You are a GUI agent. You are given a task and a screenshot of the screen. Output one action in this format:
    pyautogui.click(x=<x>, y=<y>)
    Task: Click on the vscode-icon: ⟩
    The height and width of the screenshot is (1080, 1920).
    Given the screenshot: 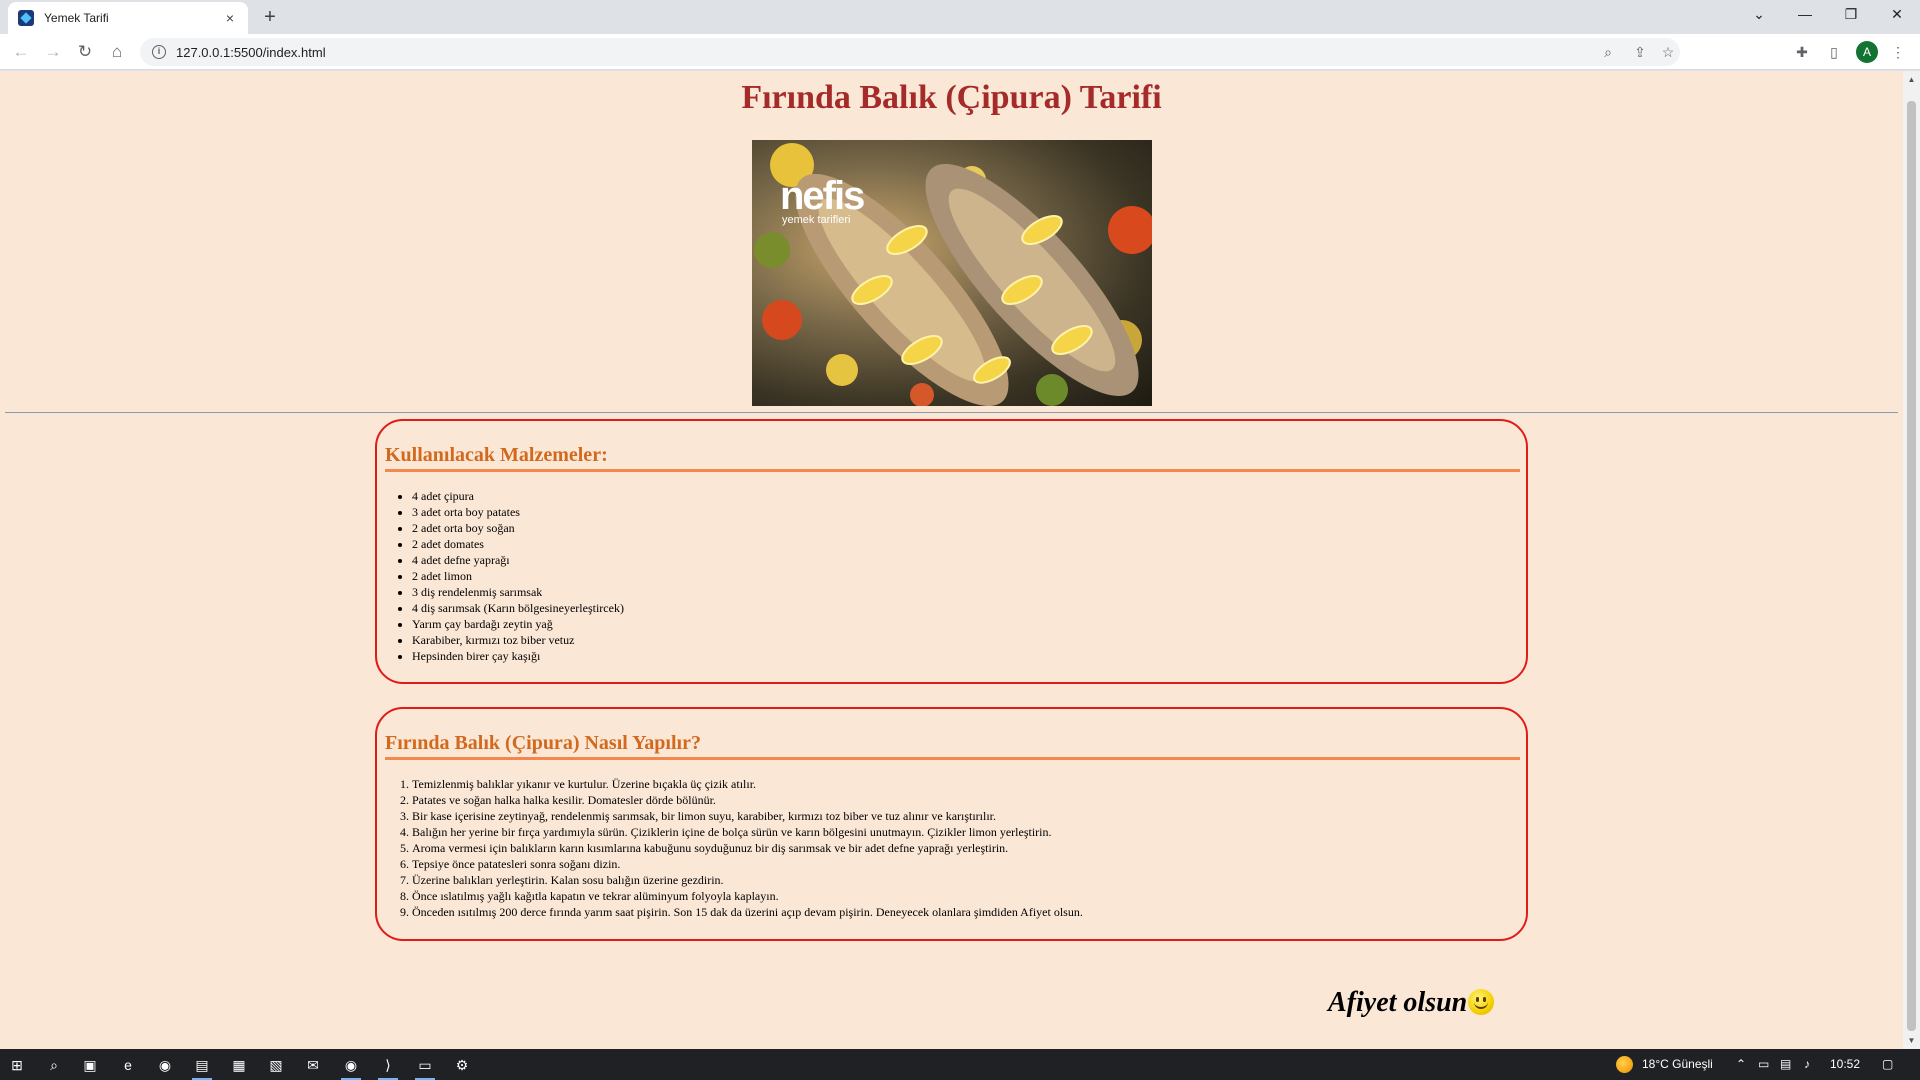 What is the action you would take?
    pyautogui.click(x=388, y=1066)
    